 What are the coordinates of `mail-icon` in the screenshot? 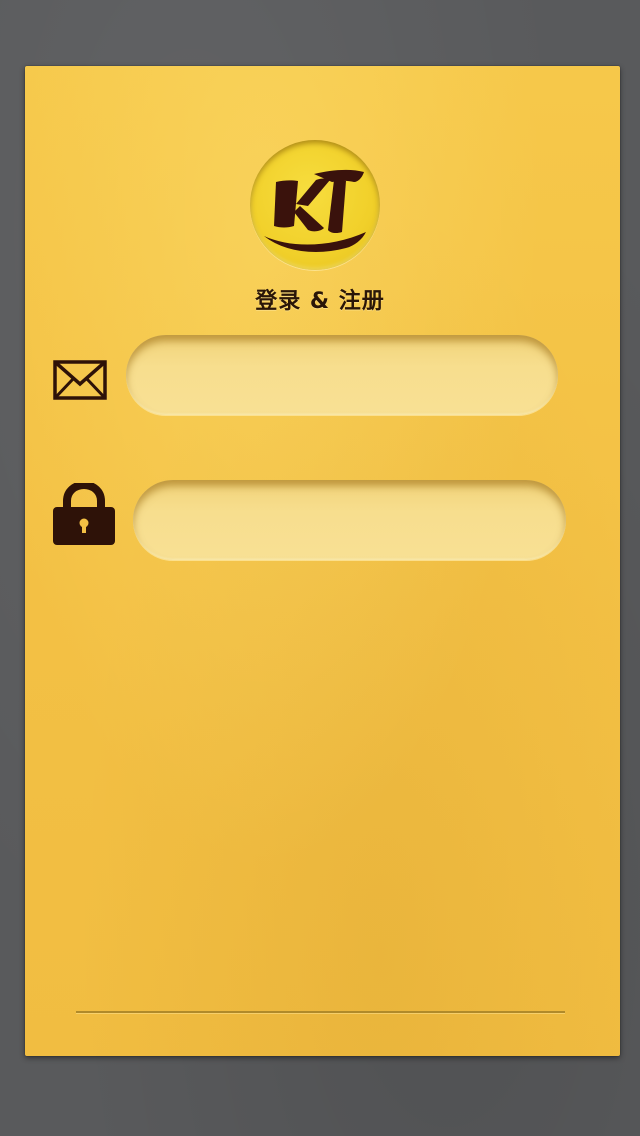 It's located at (80, 380).